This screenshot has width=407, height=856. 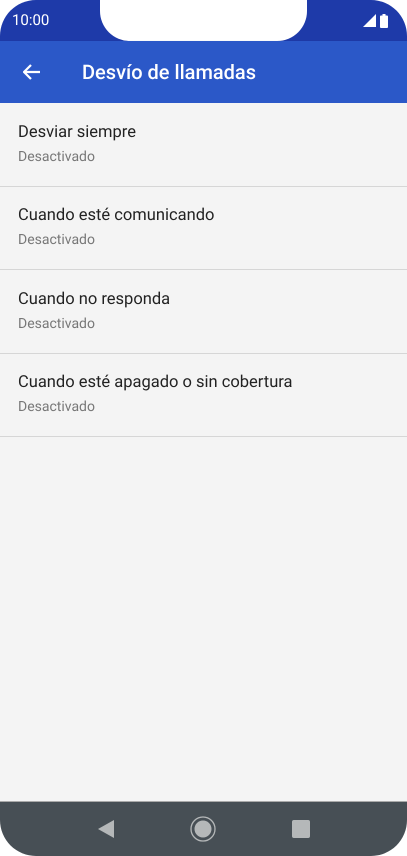 What do you see at coordinates (203, 395) in the screenshot?
I see `settings-item: Cuando esté apagado o sin cobertura Desactivado` at bounding box center [203, 395].